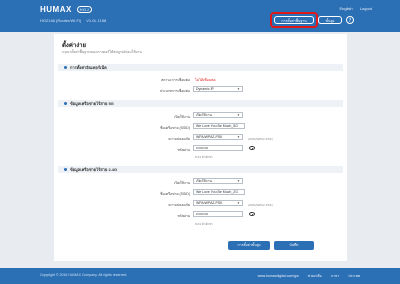 The width and height of the screenshot is (400, 284). What do you see at coordinates (219, 192) in the screenshot?
I see `wifi24-ssid-input: We Love You Be Much_2G` at bounding box center [219, 192].